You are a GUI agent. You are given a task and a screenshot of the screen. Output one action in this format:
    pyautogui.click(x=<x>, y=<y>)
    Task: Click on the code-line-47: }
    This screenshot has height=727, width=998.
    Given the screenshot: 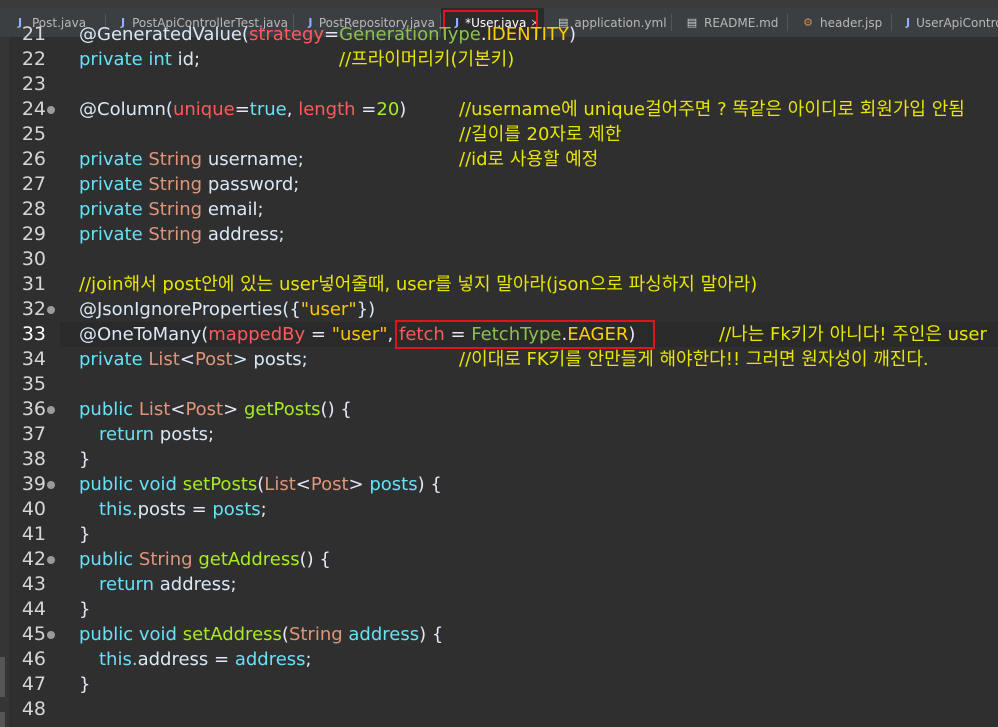 What is the action you would take?
    pyautogui.click(x=85, y=684)
    